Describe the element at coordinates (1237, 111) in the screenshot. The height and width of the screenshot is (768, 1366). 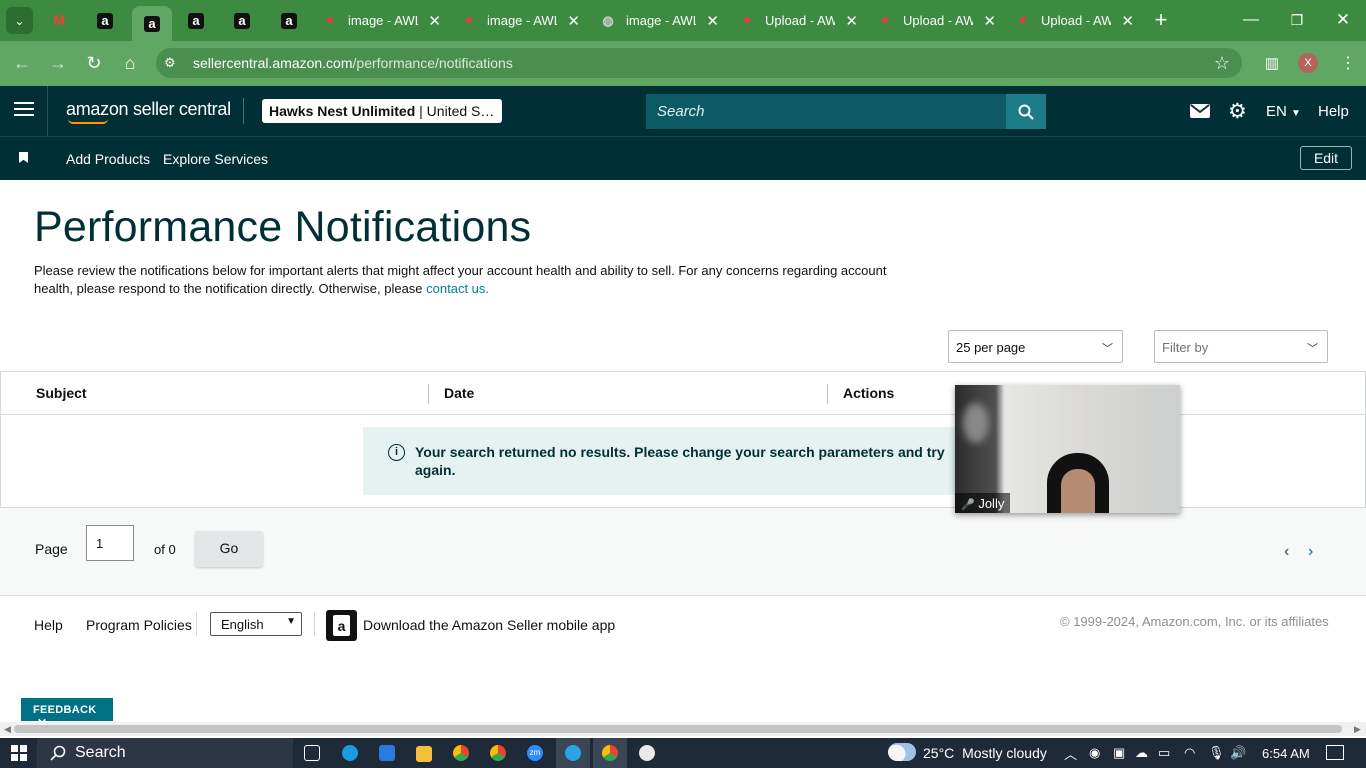
I see `settings-gear-icon: ⚙` at that location.